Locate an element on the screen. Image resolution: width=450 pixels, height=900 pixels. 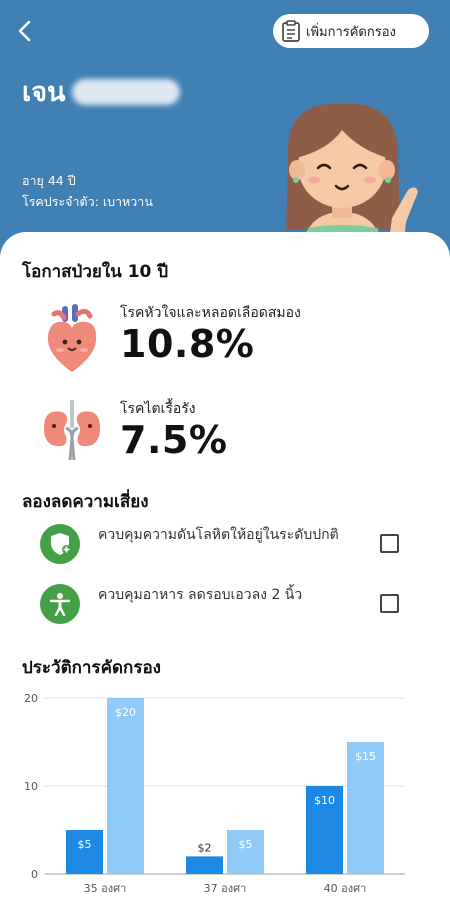
action-text: ควบคุมอาหาร ลดรอบเอวลง 2 นิ้ว is located at coordinates (200, 595).